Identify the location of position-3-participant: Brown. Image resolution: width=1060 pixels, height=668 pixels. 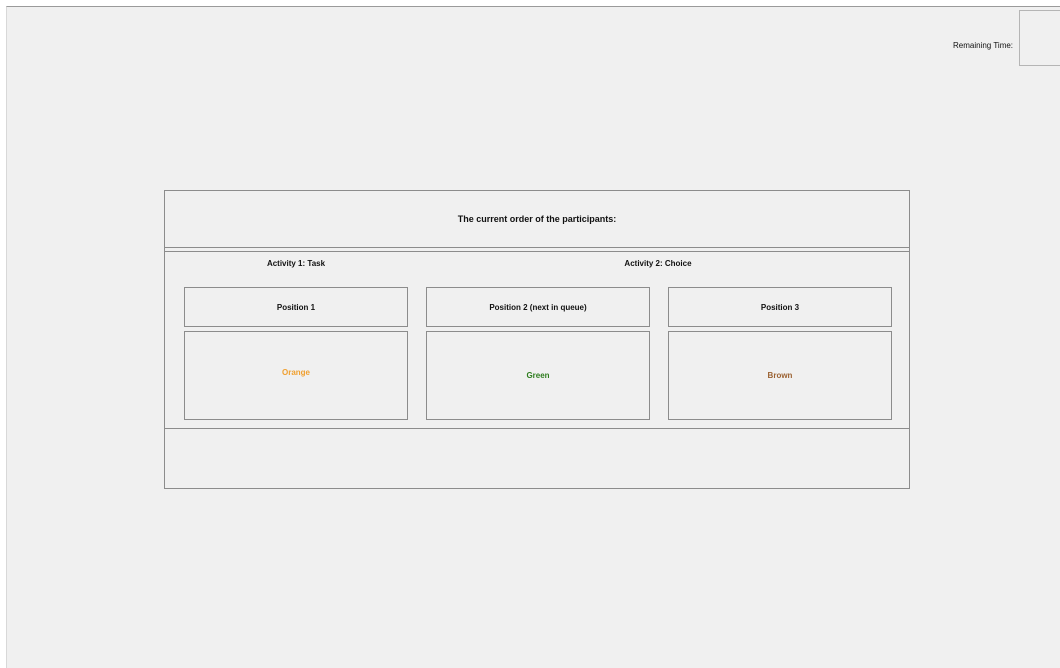
(780, 375).